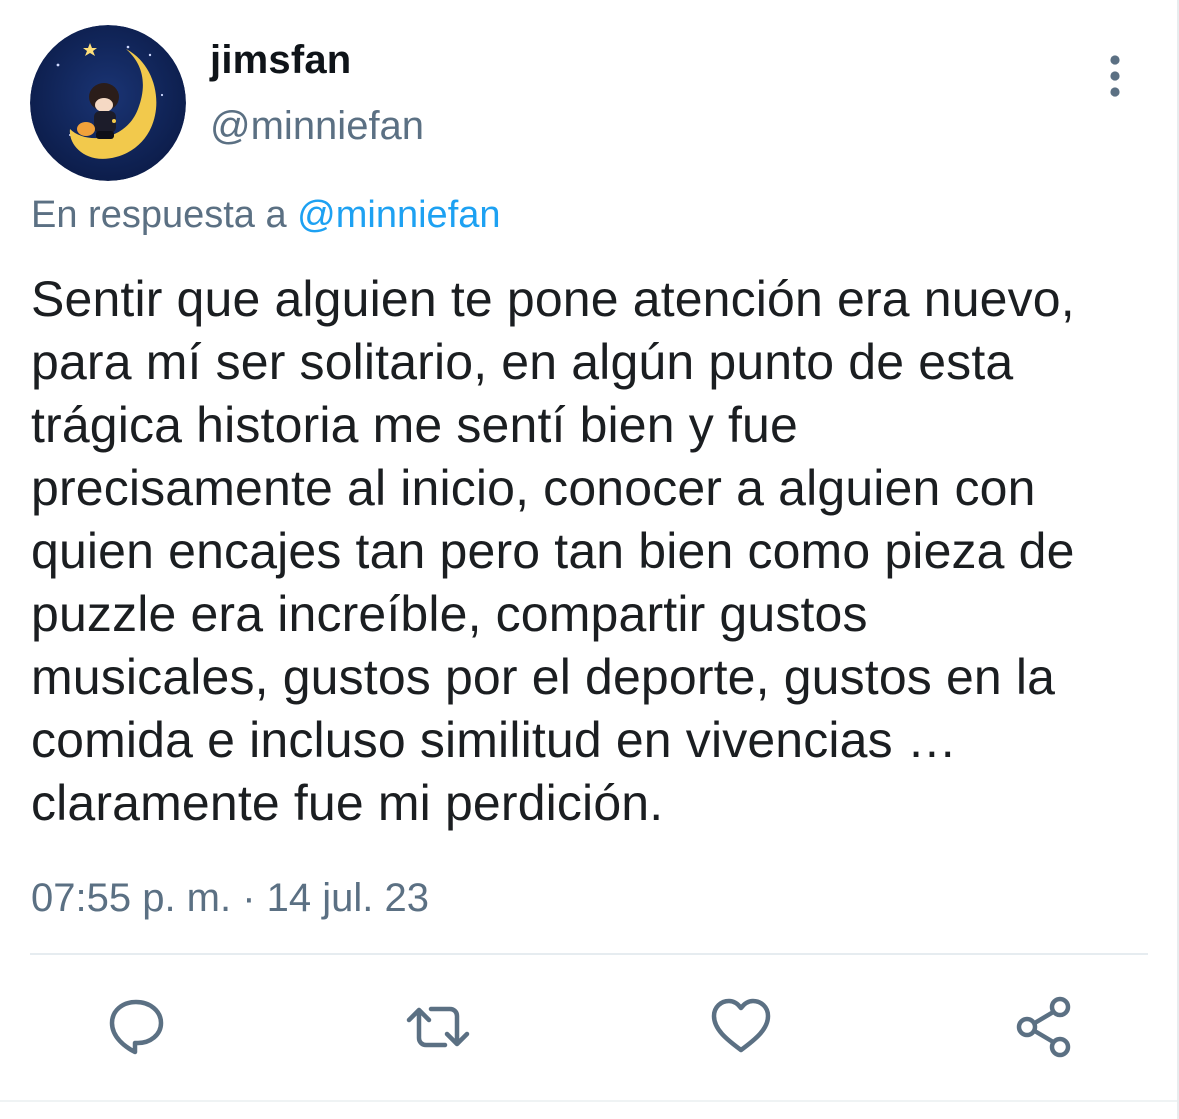 The height and width of the screenshot is (1119, 1179). I want to click on bottom-divider, so click(589, 1101).